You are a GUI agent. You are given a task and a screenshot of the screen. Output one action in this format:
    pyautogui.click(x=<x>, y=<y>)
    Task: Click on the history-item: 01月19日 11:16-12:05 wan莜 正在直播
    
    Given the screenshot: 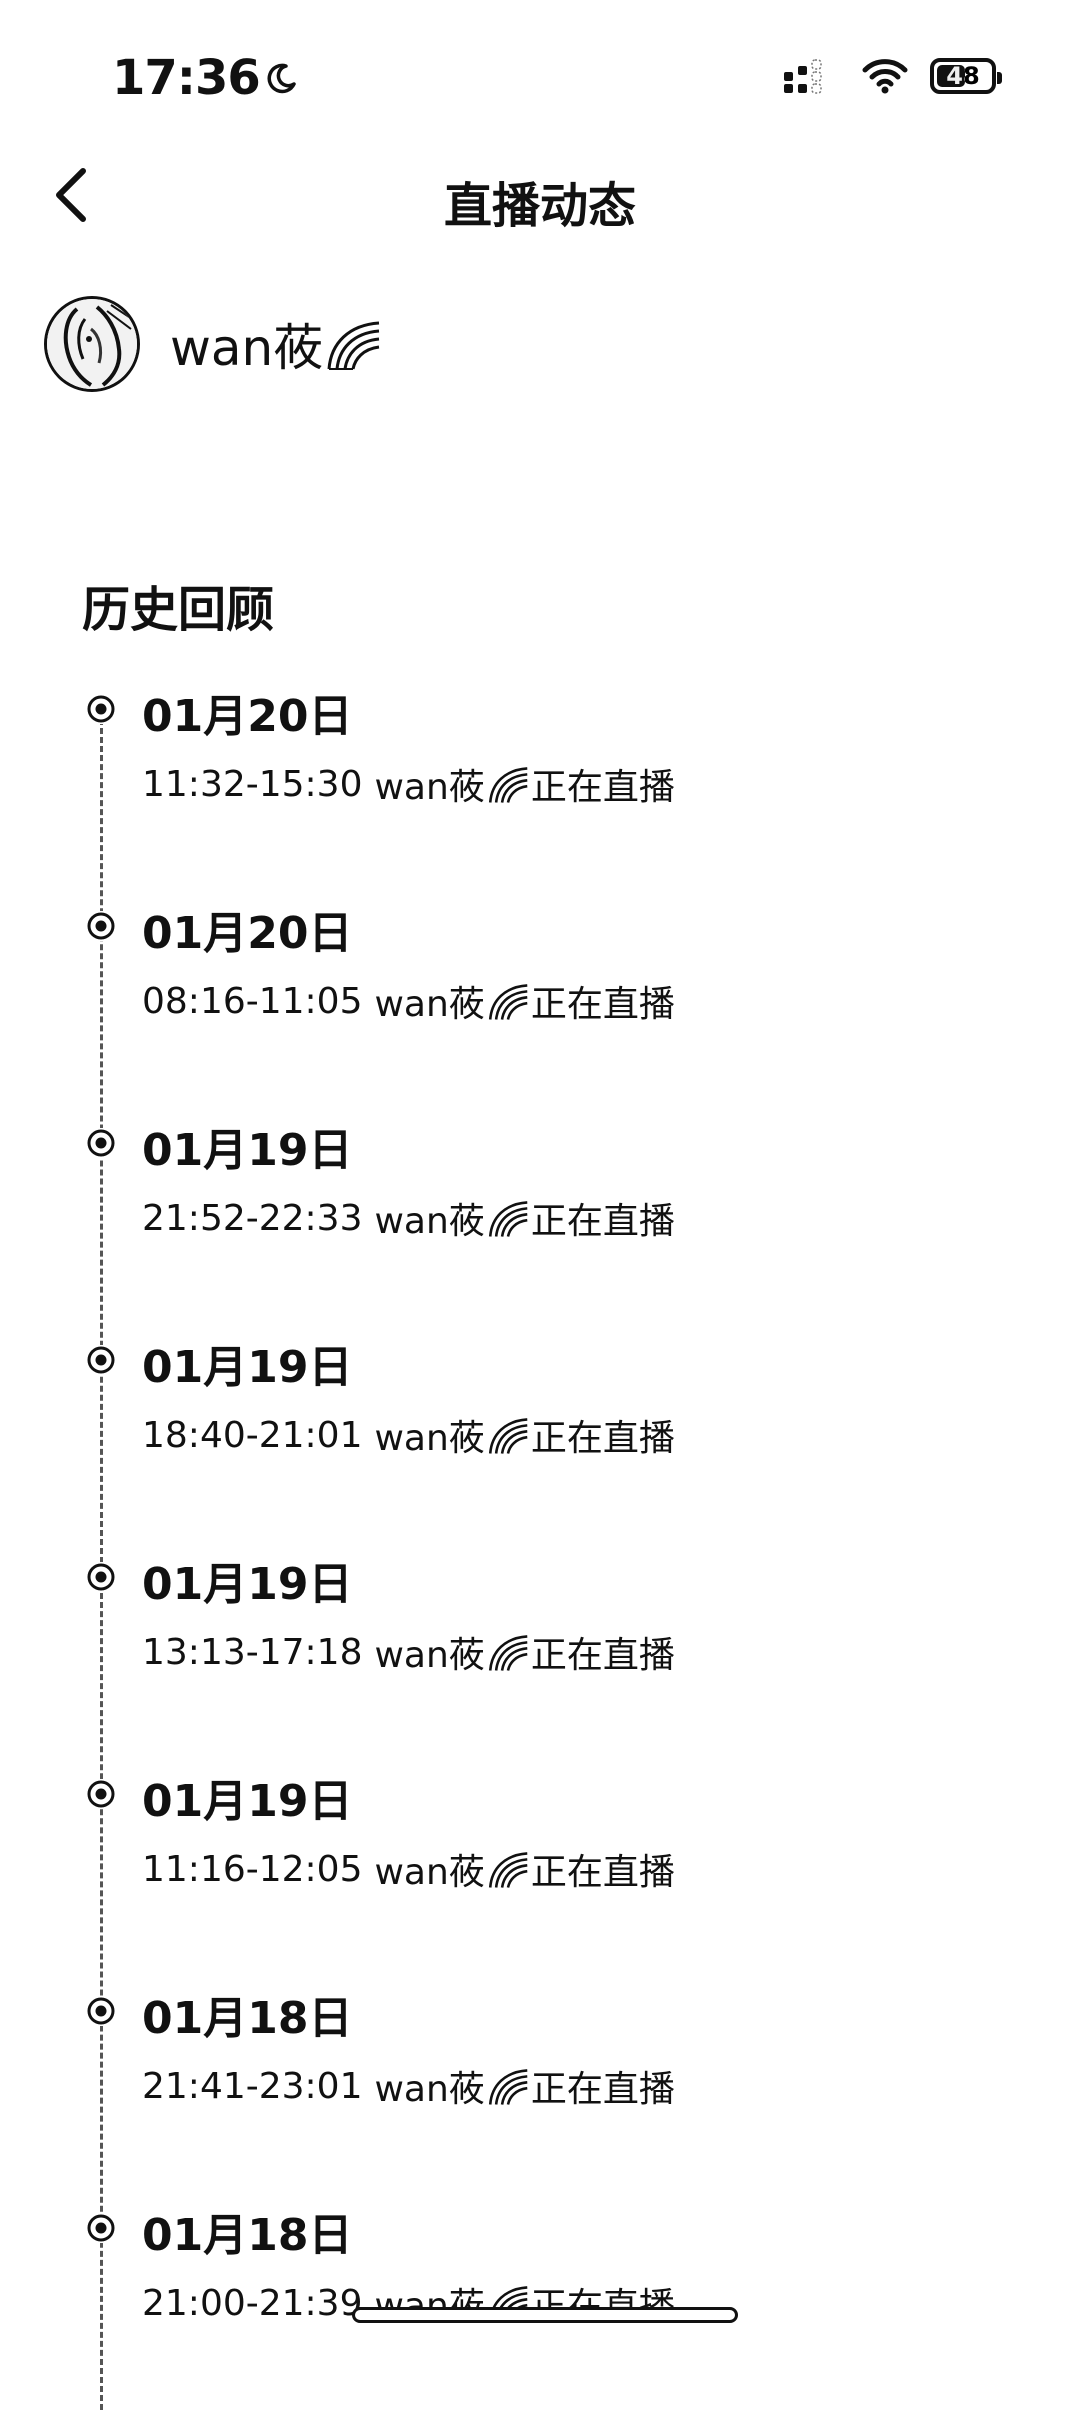 What is the action you would take?
    pyautogui.click(x=540, y=1873)
    